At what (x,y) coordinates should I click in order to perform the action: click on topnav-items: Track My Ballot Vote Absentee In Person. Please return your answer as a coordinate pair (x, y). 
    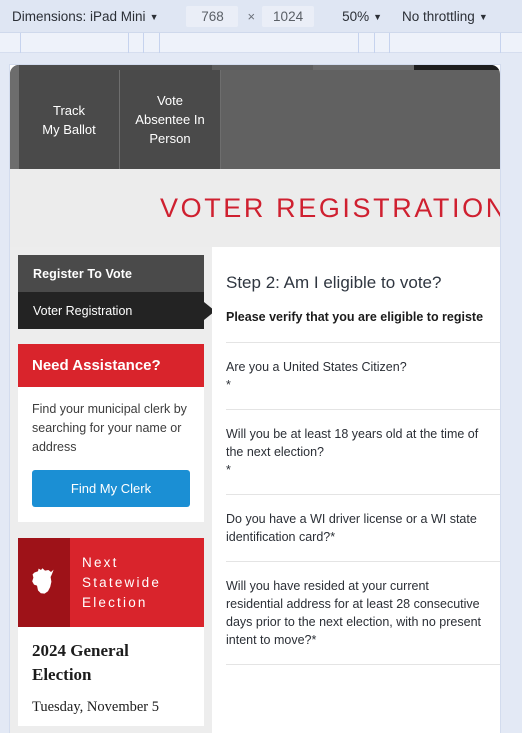
    Looking at the image, I should click on (120, 119).